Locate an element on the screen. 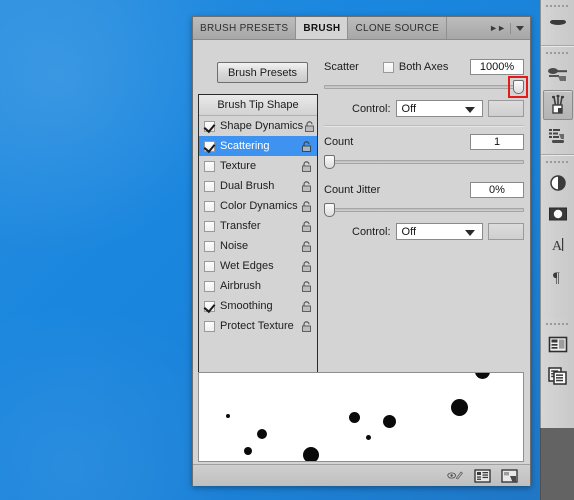 This screenshot has height=500, width=574. list-item-noise: Noise is located at coordinates (258, 246).